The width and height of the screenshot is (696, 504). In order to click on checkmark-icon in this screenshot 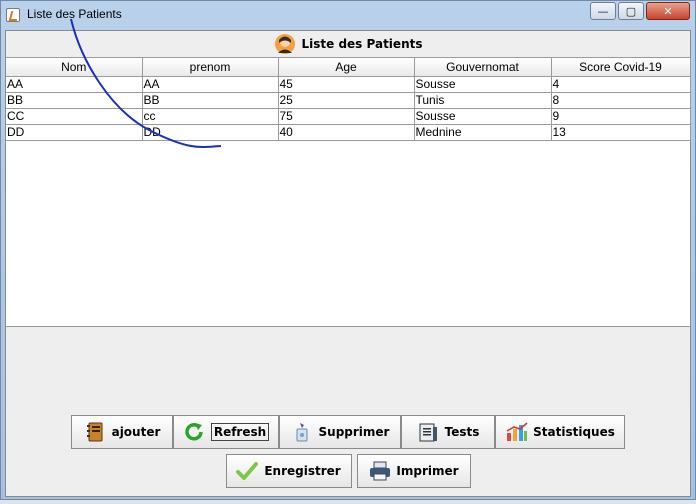, I will do `click(247, 471)`.